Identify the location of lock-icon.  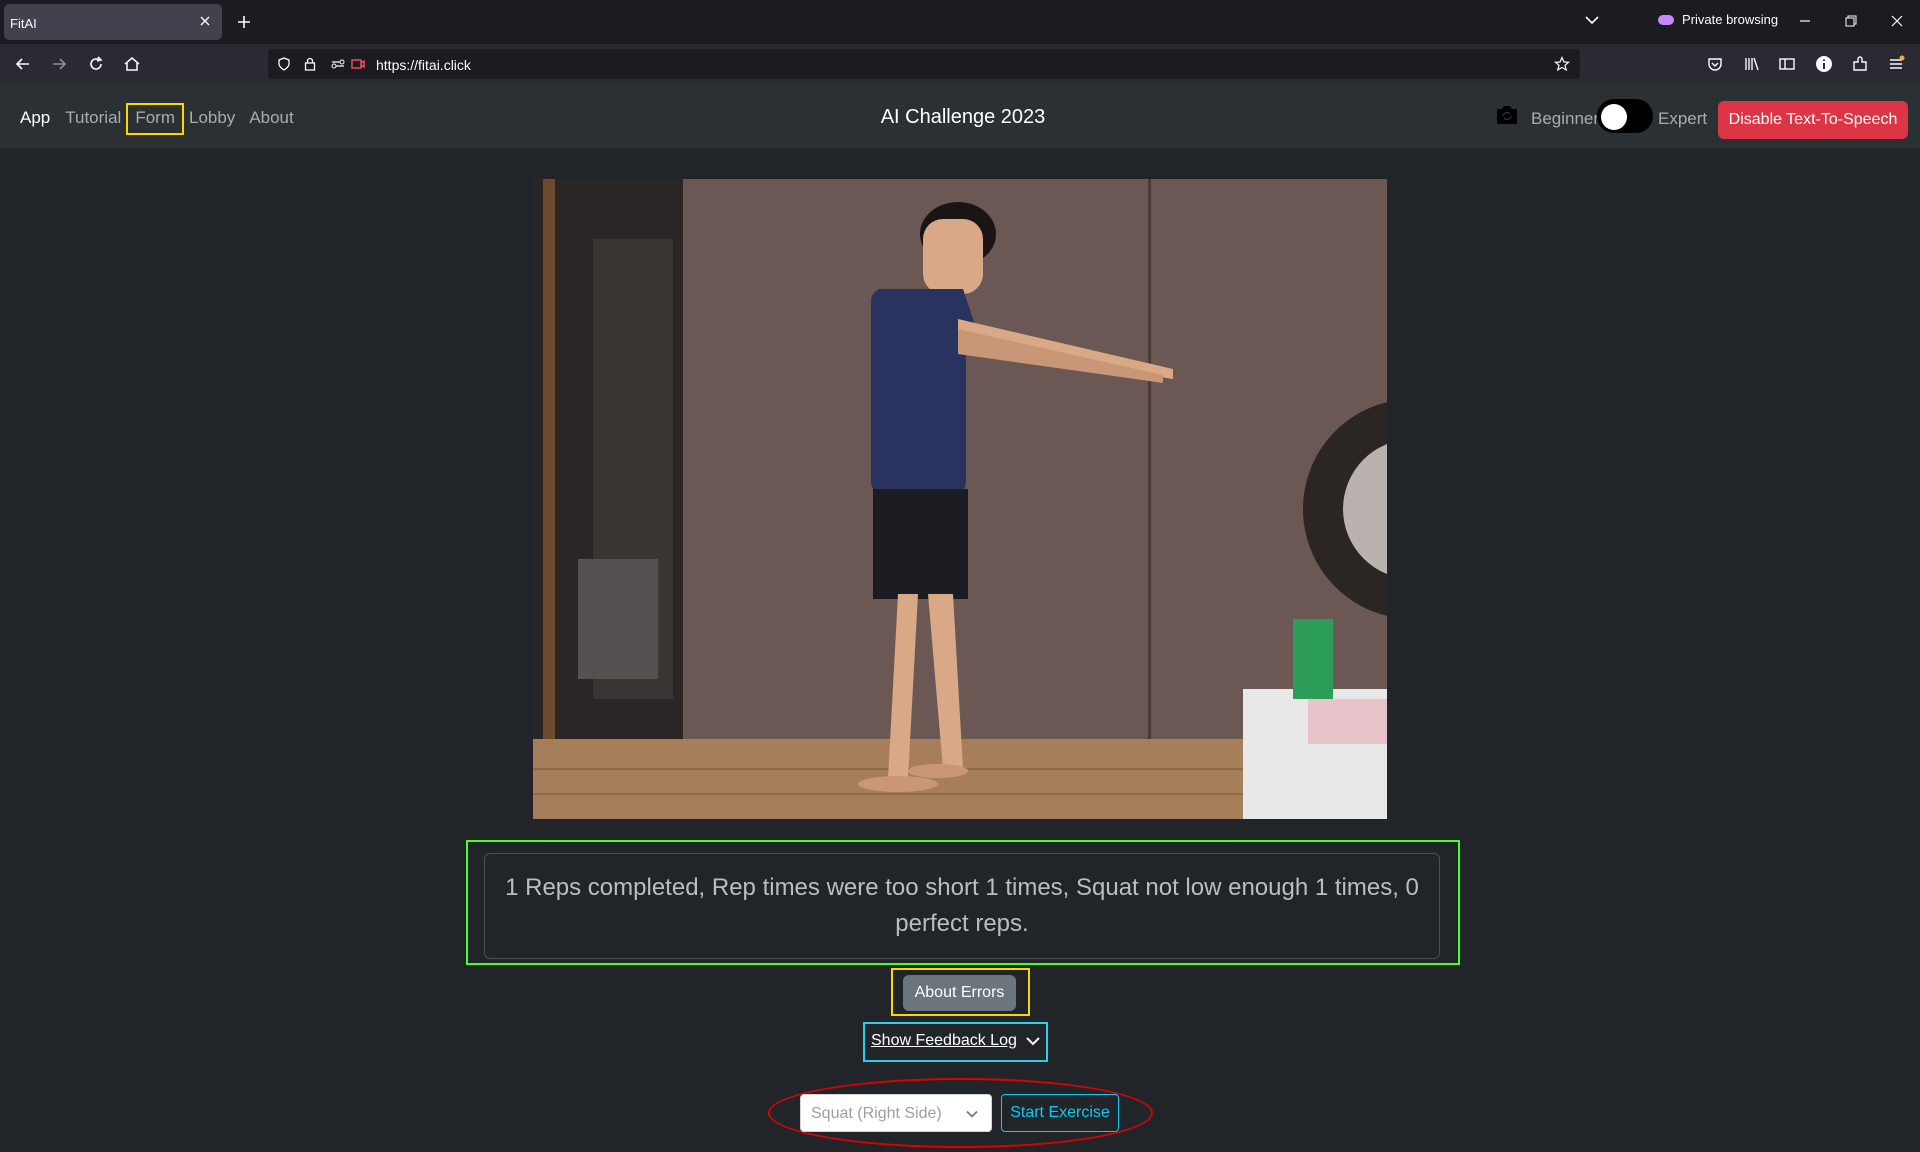
(310, 64).